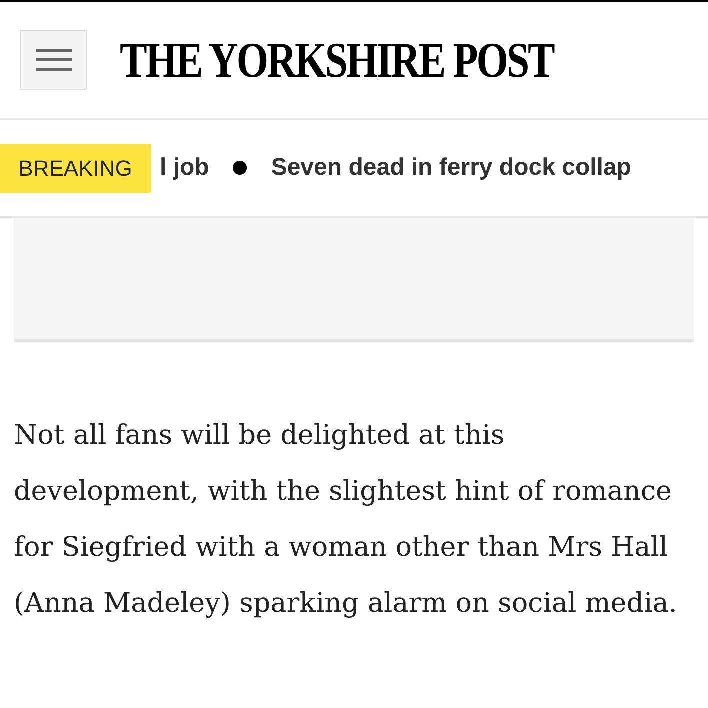 Image resolution: width=708 pixels, height=708 pixels. What do you see at coordinates (337, 60) in the screenshot?
I see `logo: THE YORKSHIRE POST` at bounding box center [337, 60].